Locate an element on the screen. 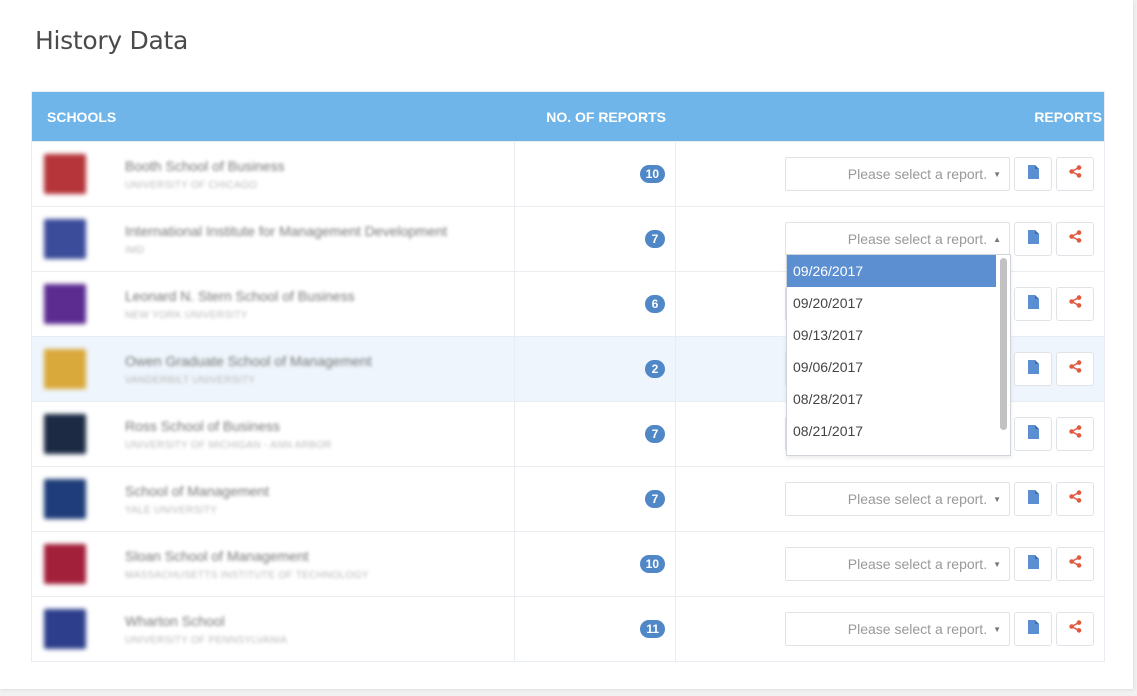 This screenshot has width=1137, height=696. school-name: Sloan School of Management is located at coordinates (217, 555).